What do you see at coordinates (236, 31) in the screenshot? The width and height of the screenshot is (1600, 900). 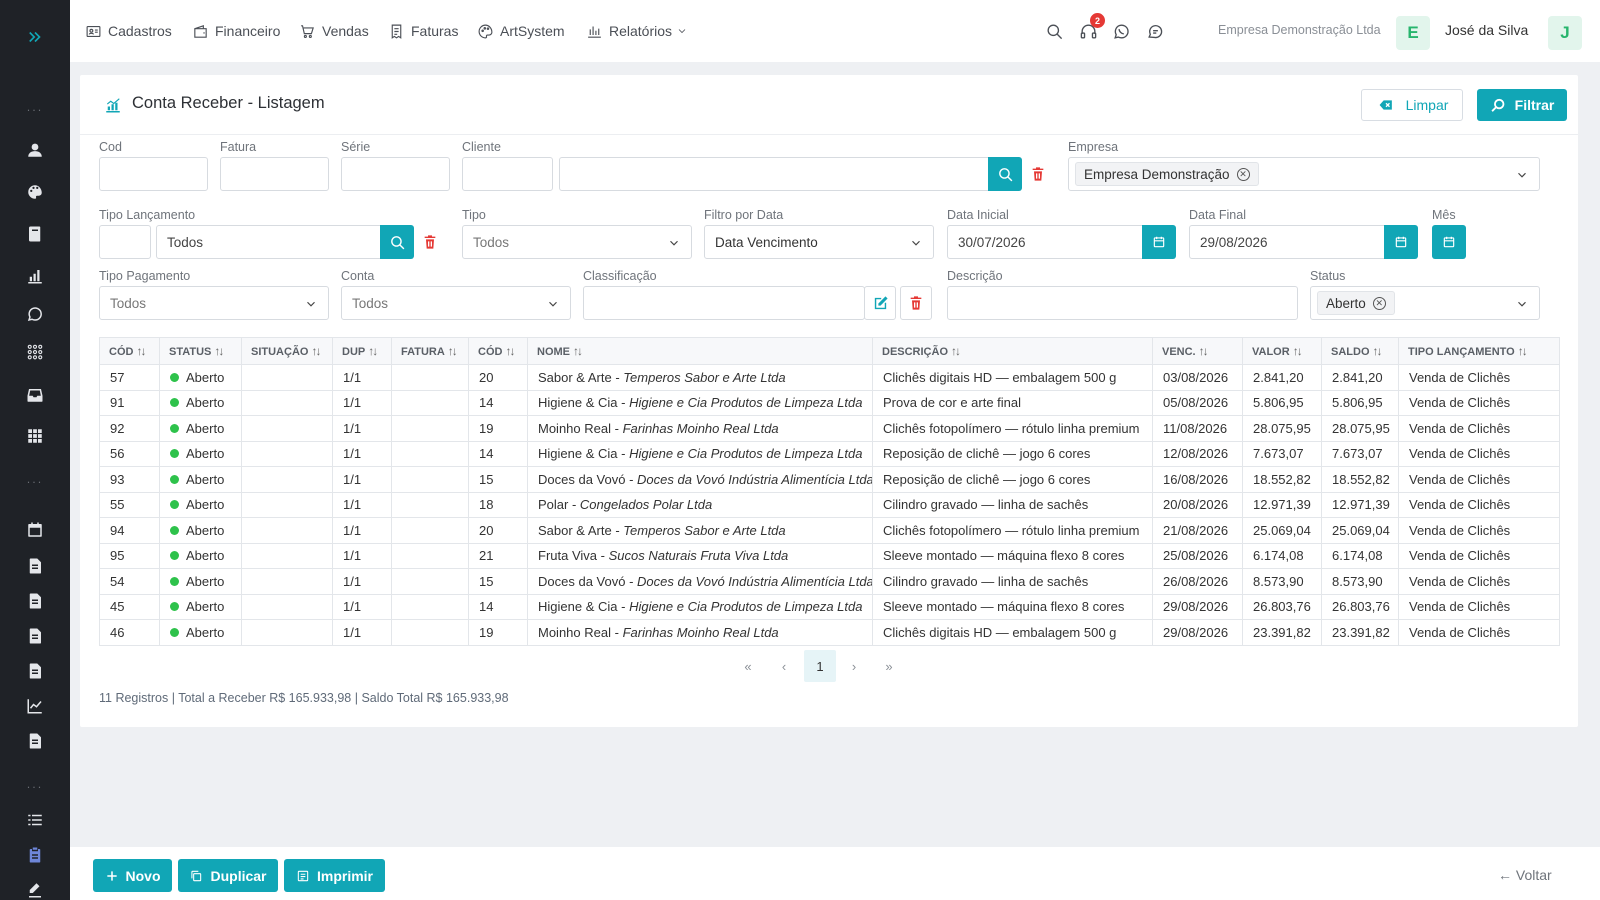 I see `nav-financeiro: Financeiro` at bounding box center [236, 31].